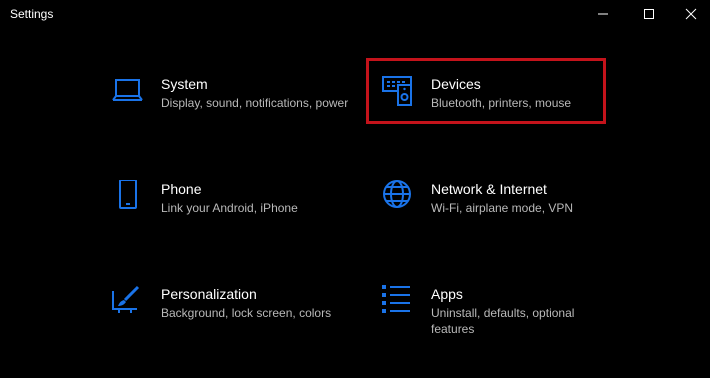 Image resolution: width=710 pixels, height=378 pixels. What do you see at coordinates (489, 189) in the screenshot?
I see `tile-label: Network & Internet` at bounding box center [489, 189].